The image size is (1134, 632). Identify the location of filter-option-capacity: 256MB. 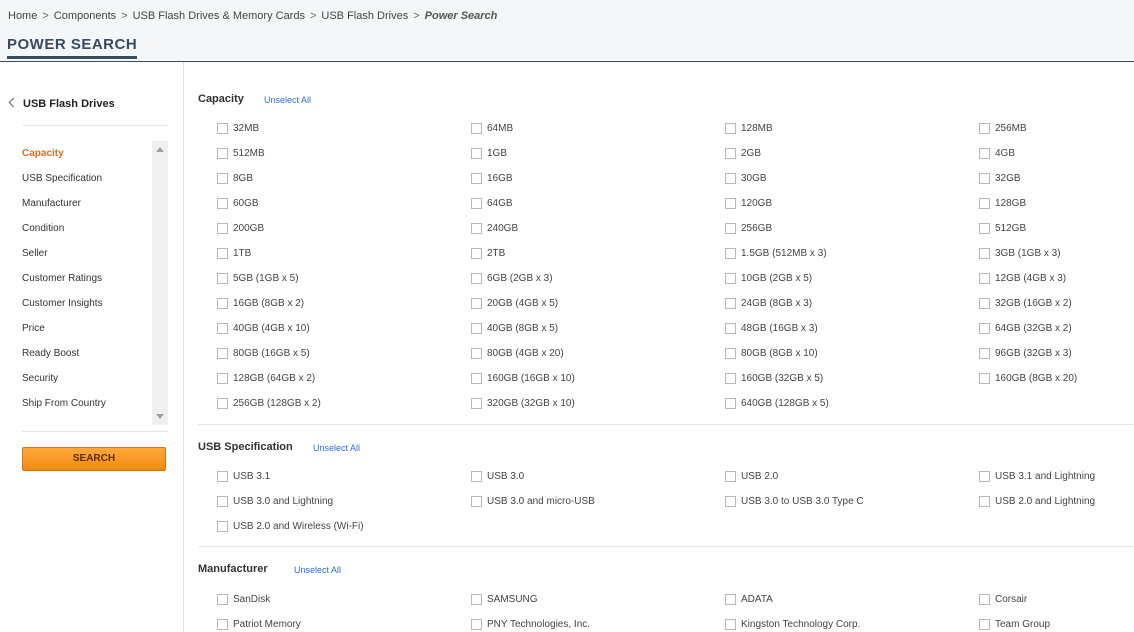
(1003, 128).